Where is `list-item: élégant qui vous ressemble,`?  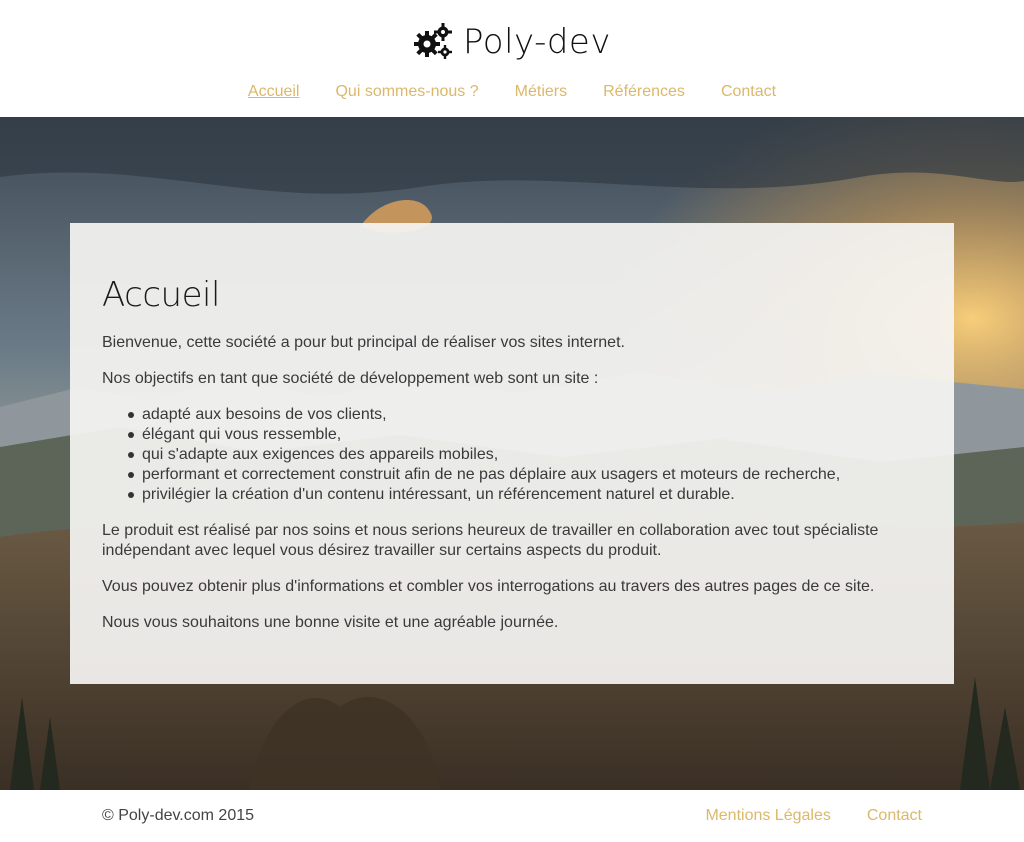
list-item: élégant qui vous ressemble, is located at coordinates (525, 435).